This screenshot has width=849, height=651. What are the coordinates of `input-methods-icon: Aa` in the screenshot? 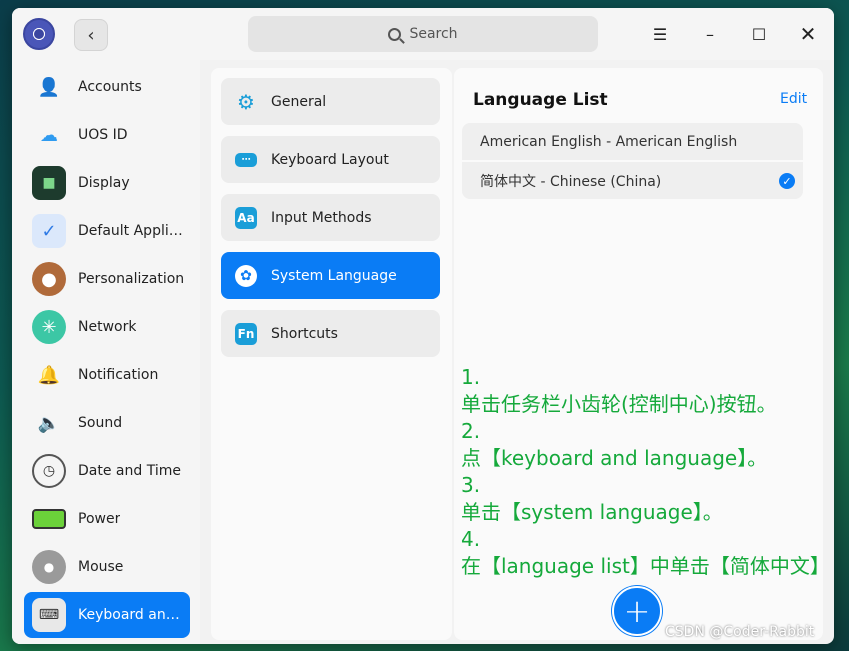 It's located at (246, 217).